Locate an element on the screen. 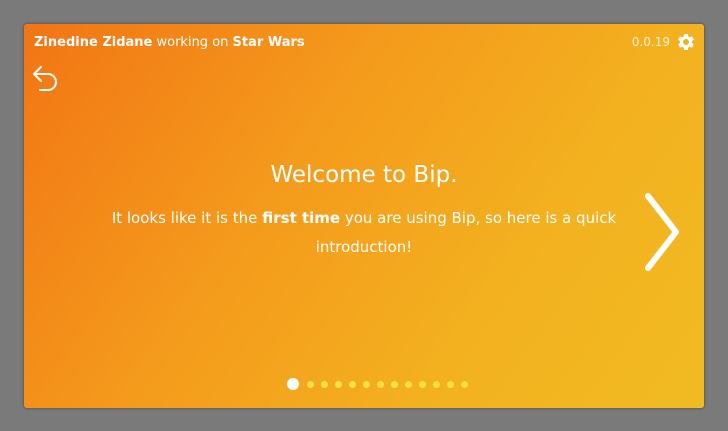  slide-pager is located at coordinates (364, 384).